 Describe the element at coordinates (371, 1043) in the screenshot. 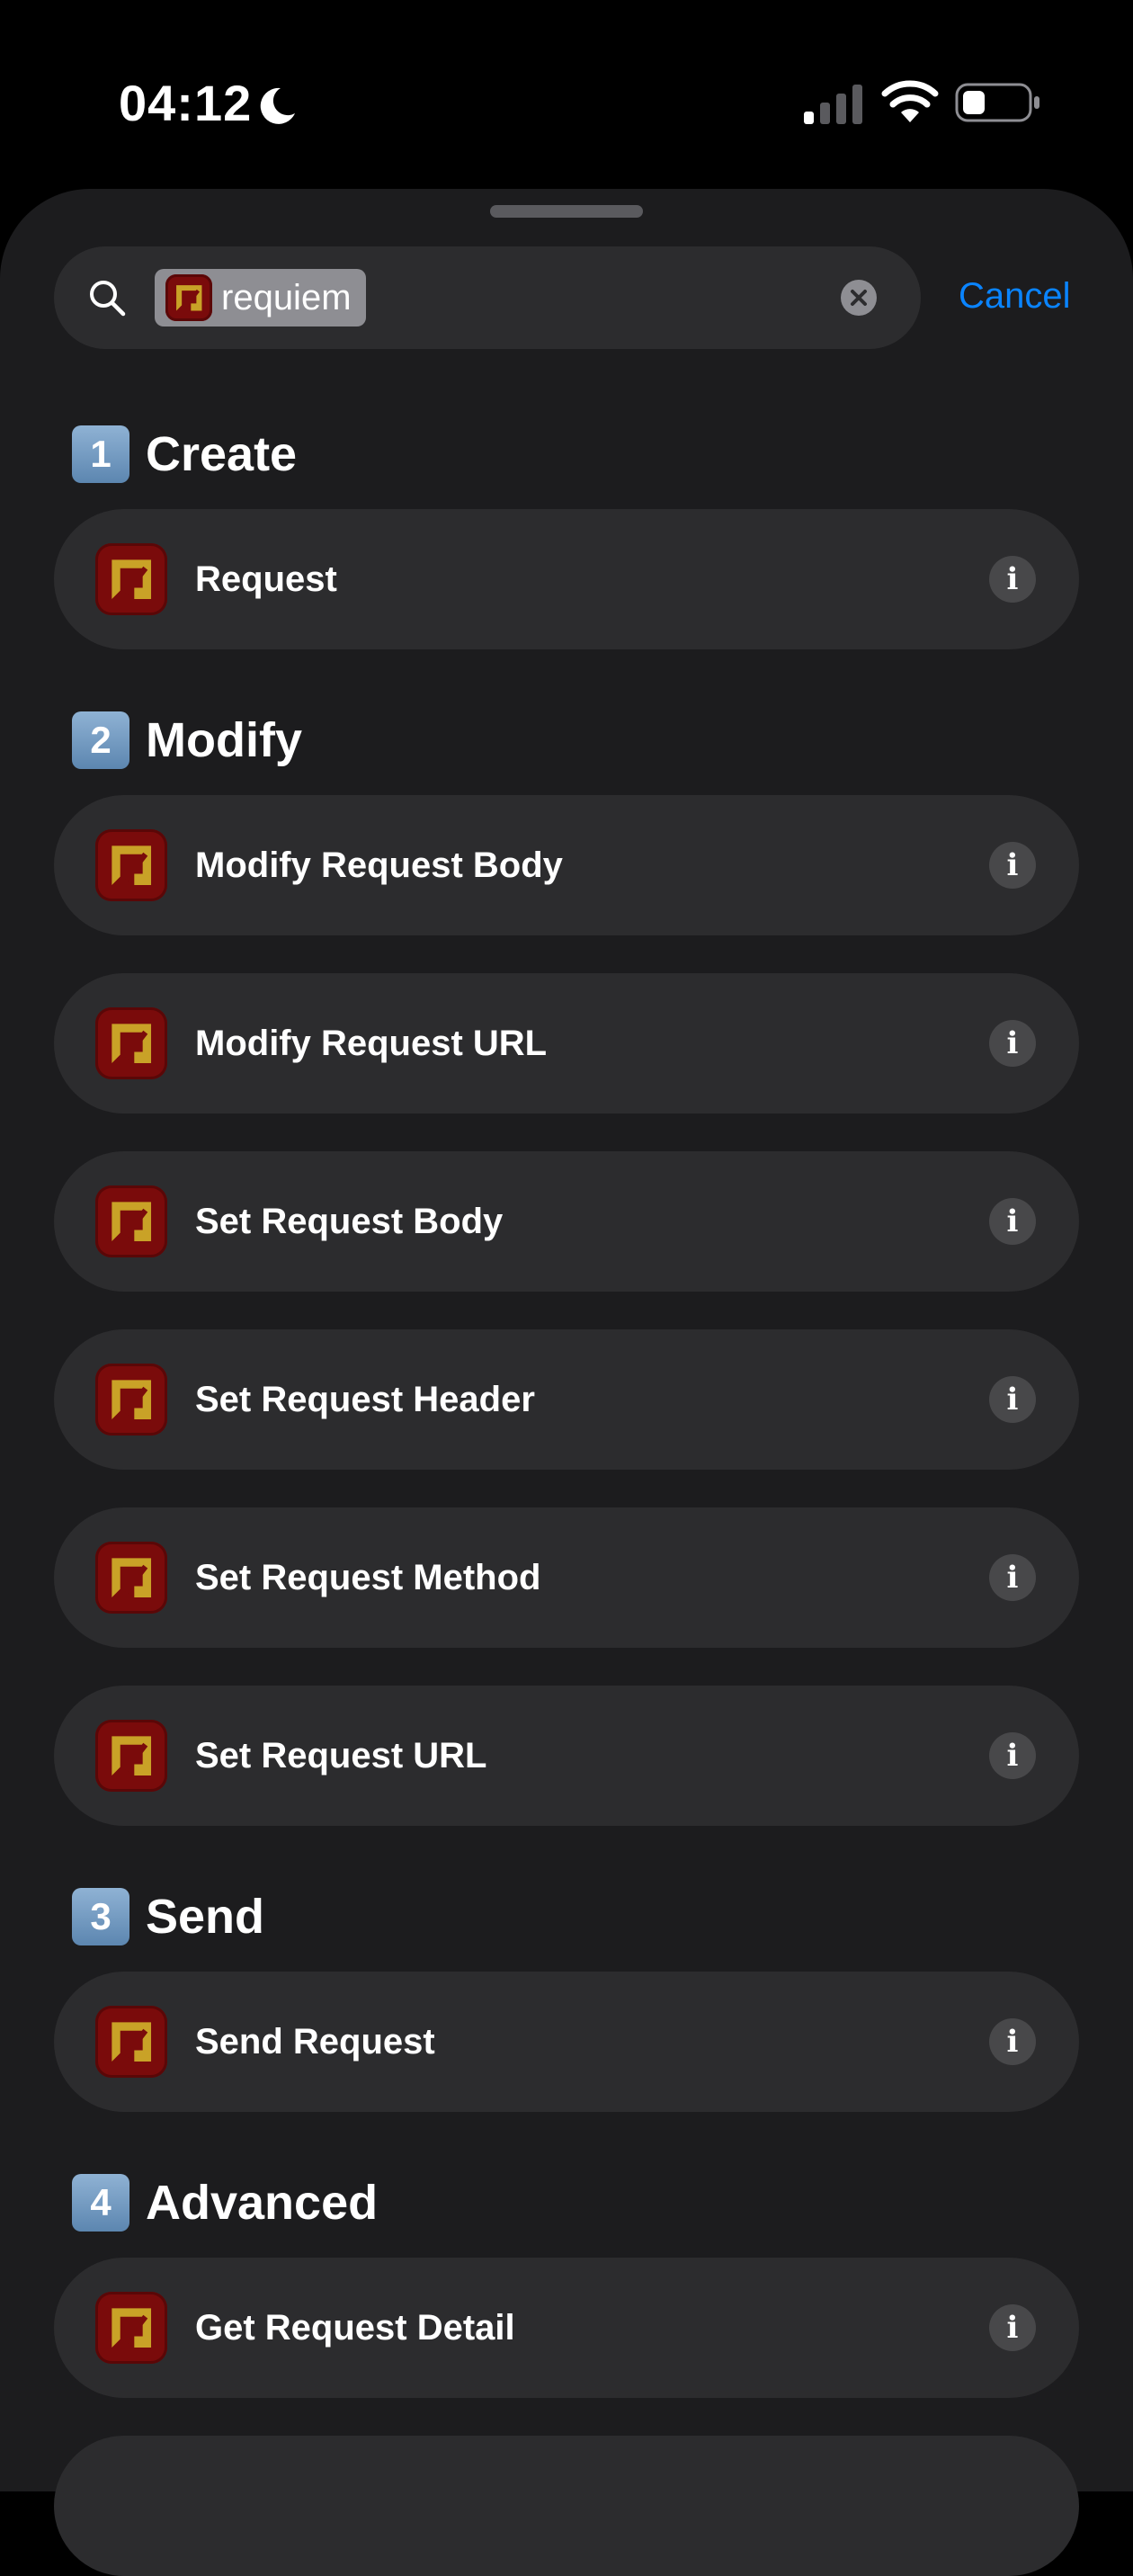

I see `action-label: Modify Request URL` at that location.